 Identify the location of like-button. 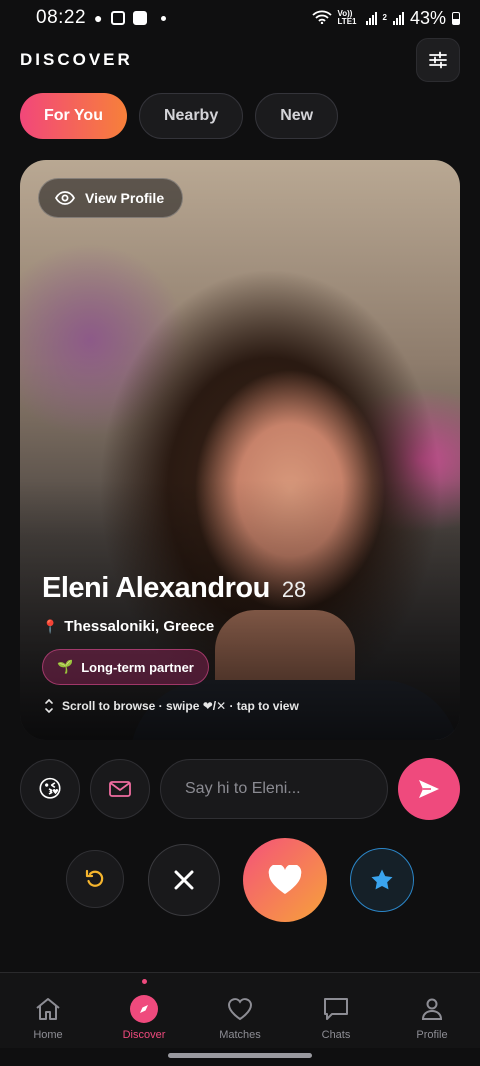
(285, 880).